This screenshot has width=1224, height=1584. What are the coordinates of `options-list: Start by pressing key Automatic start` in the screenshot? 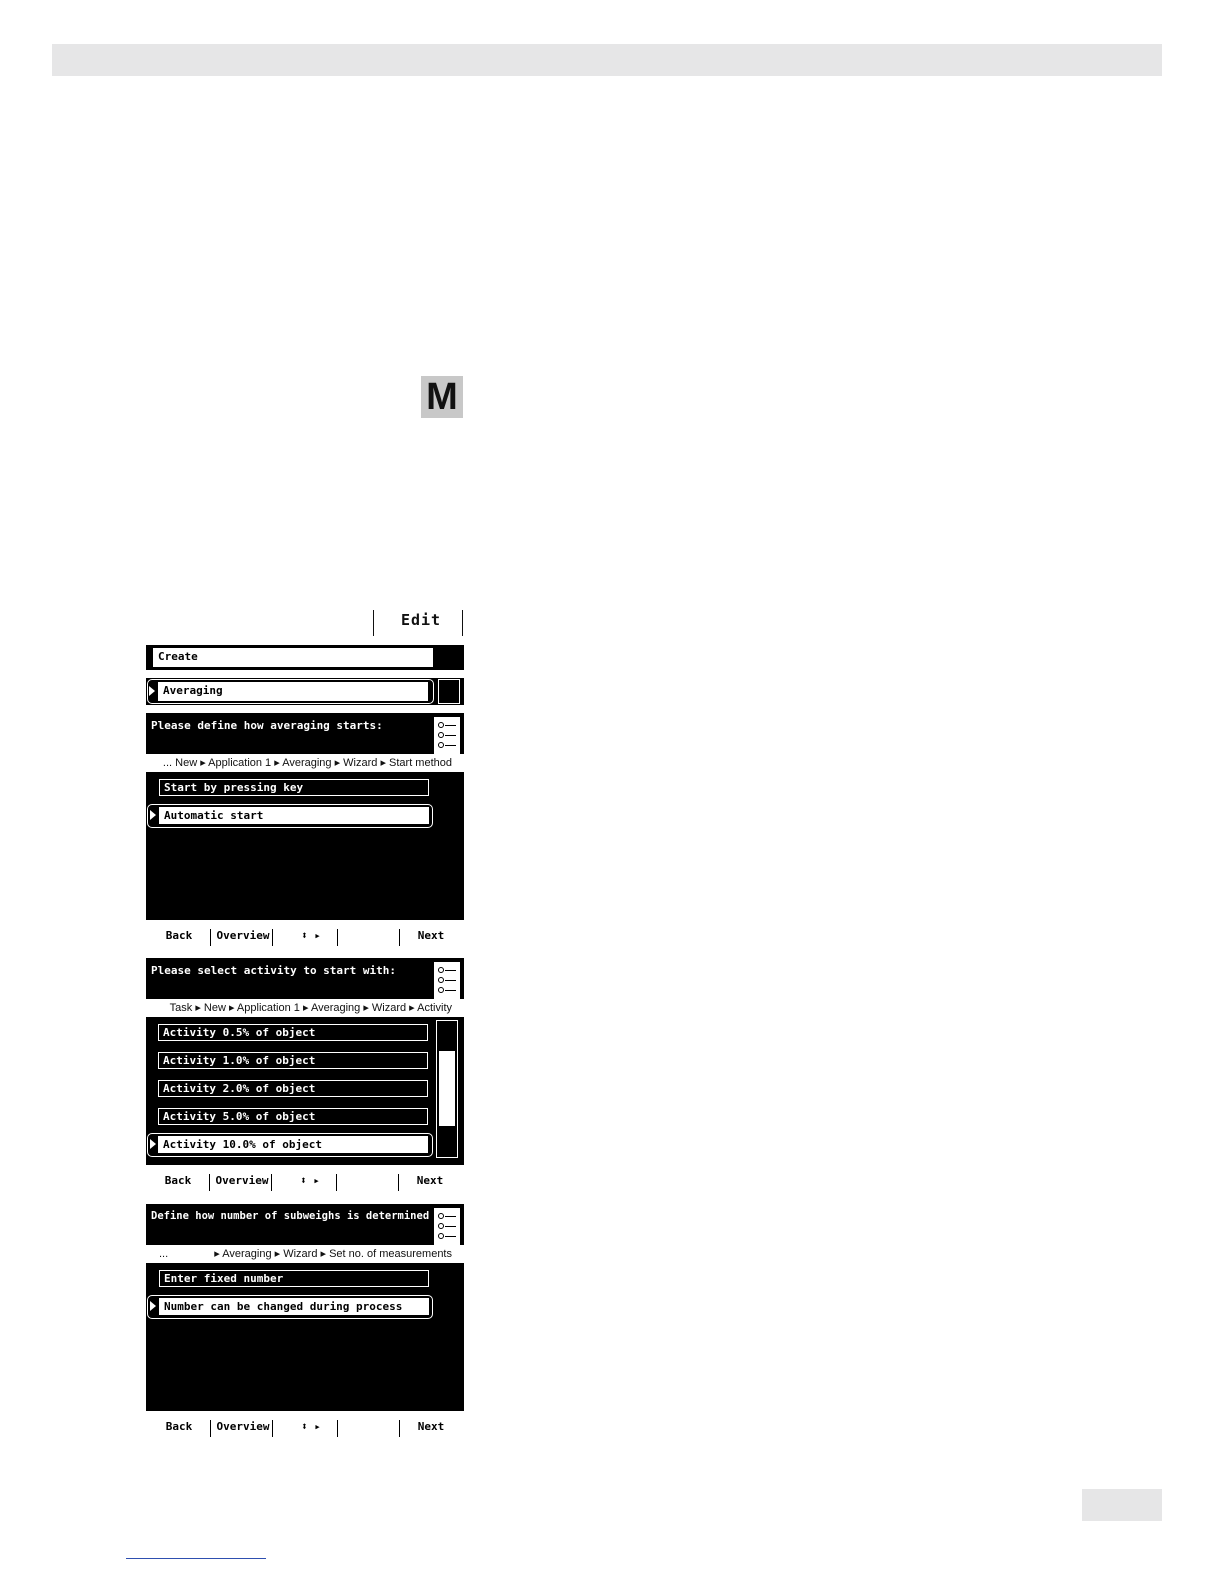 It's located at (305, 846).